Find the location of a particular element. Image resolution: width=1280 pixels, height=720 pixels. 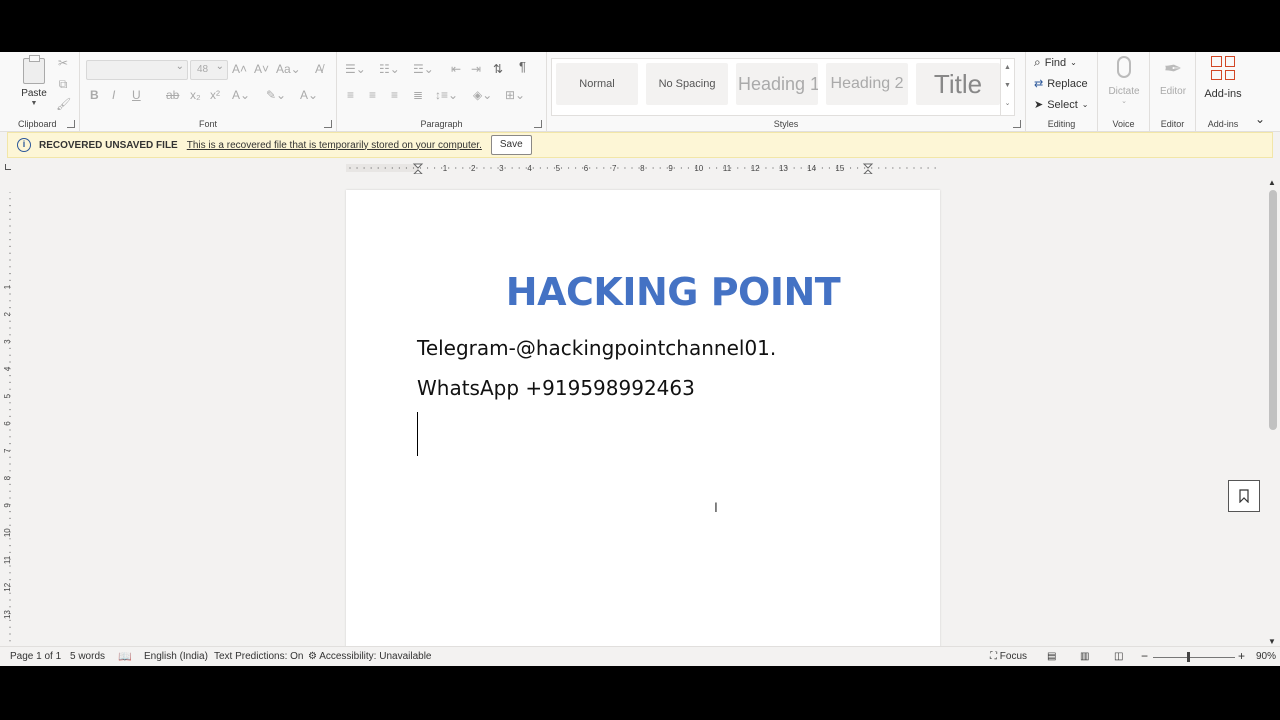

right-indent-marker is located at coordinates (868, 168).